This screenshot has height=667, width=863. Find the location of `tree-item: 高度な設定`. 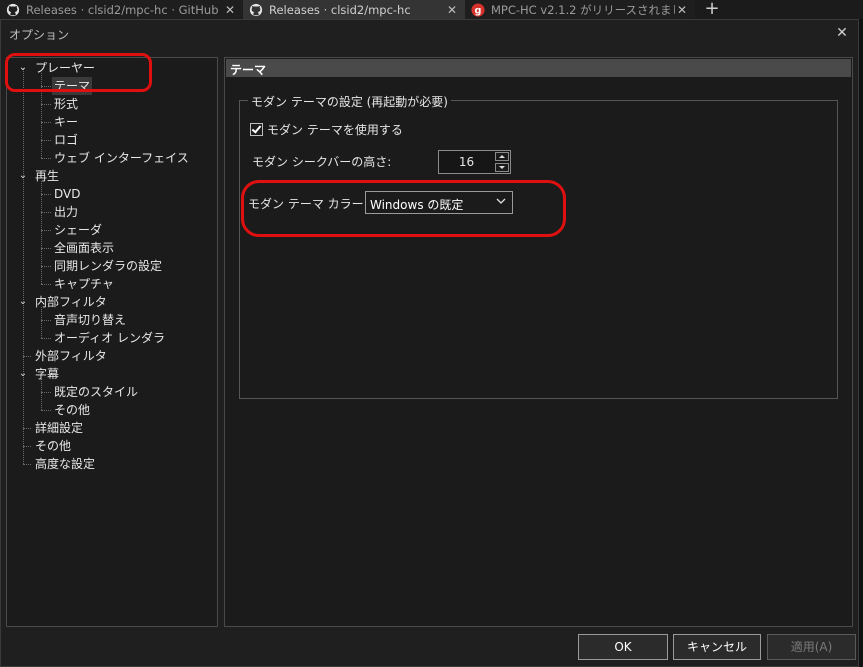

tree-item: 高度な設定 is located at coordinates (111, 464).